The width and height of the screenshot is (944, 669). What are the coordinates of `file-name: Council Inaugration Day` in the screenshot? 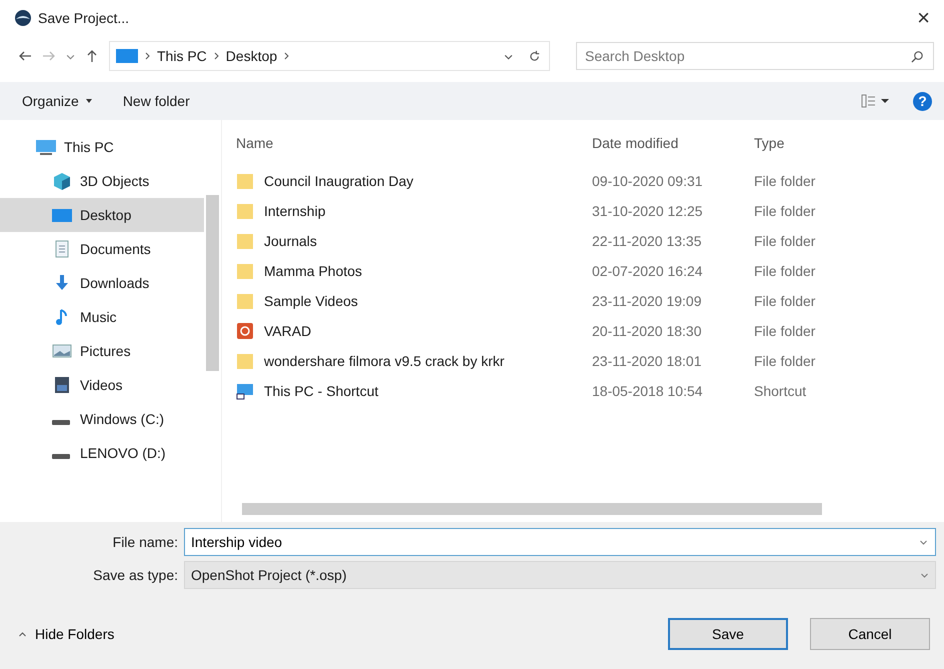 It's located at (339, 181).